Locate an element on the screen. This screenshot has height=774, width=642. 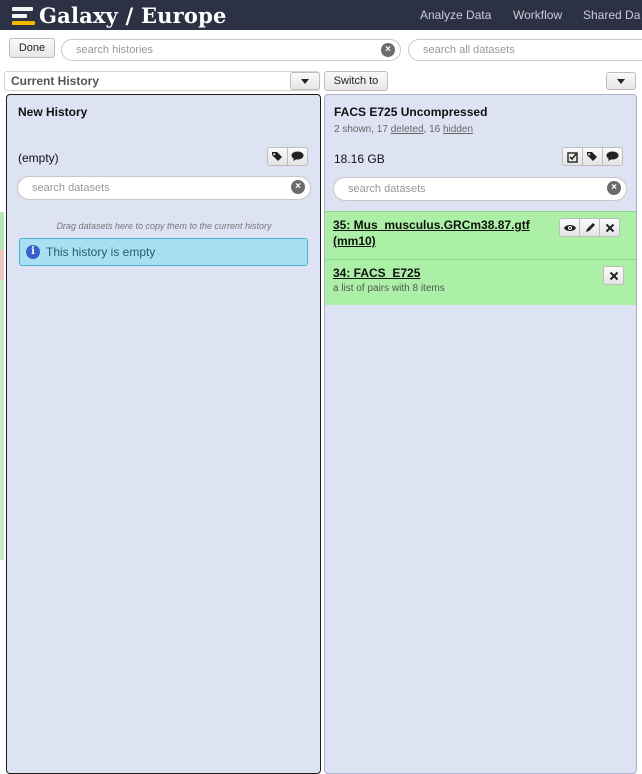
search-all-datasets-placeholder: search all datasets is located at coordinates (469, 50).